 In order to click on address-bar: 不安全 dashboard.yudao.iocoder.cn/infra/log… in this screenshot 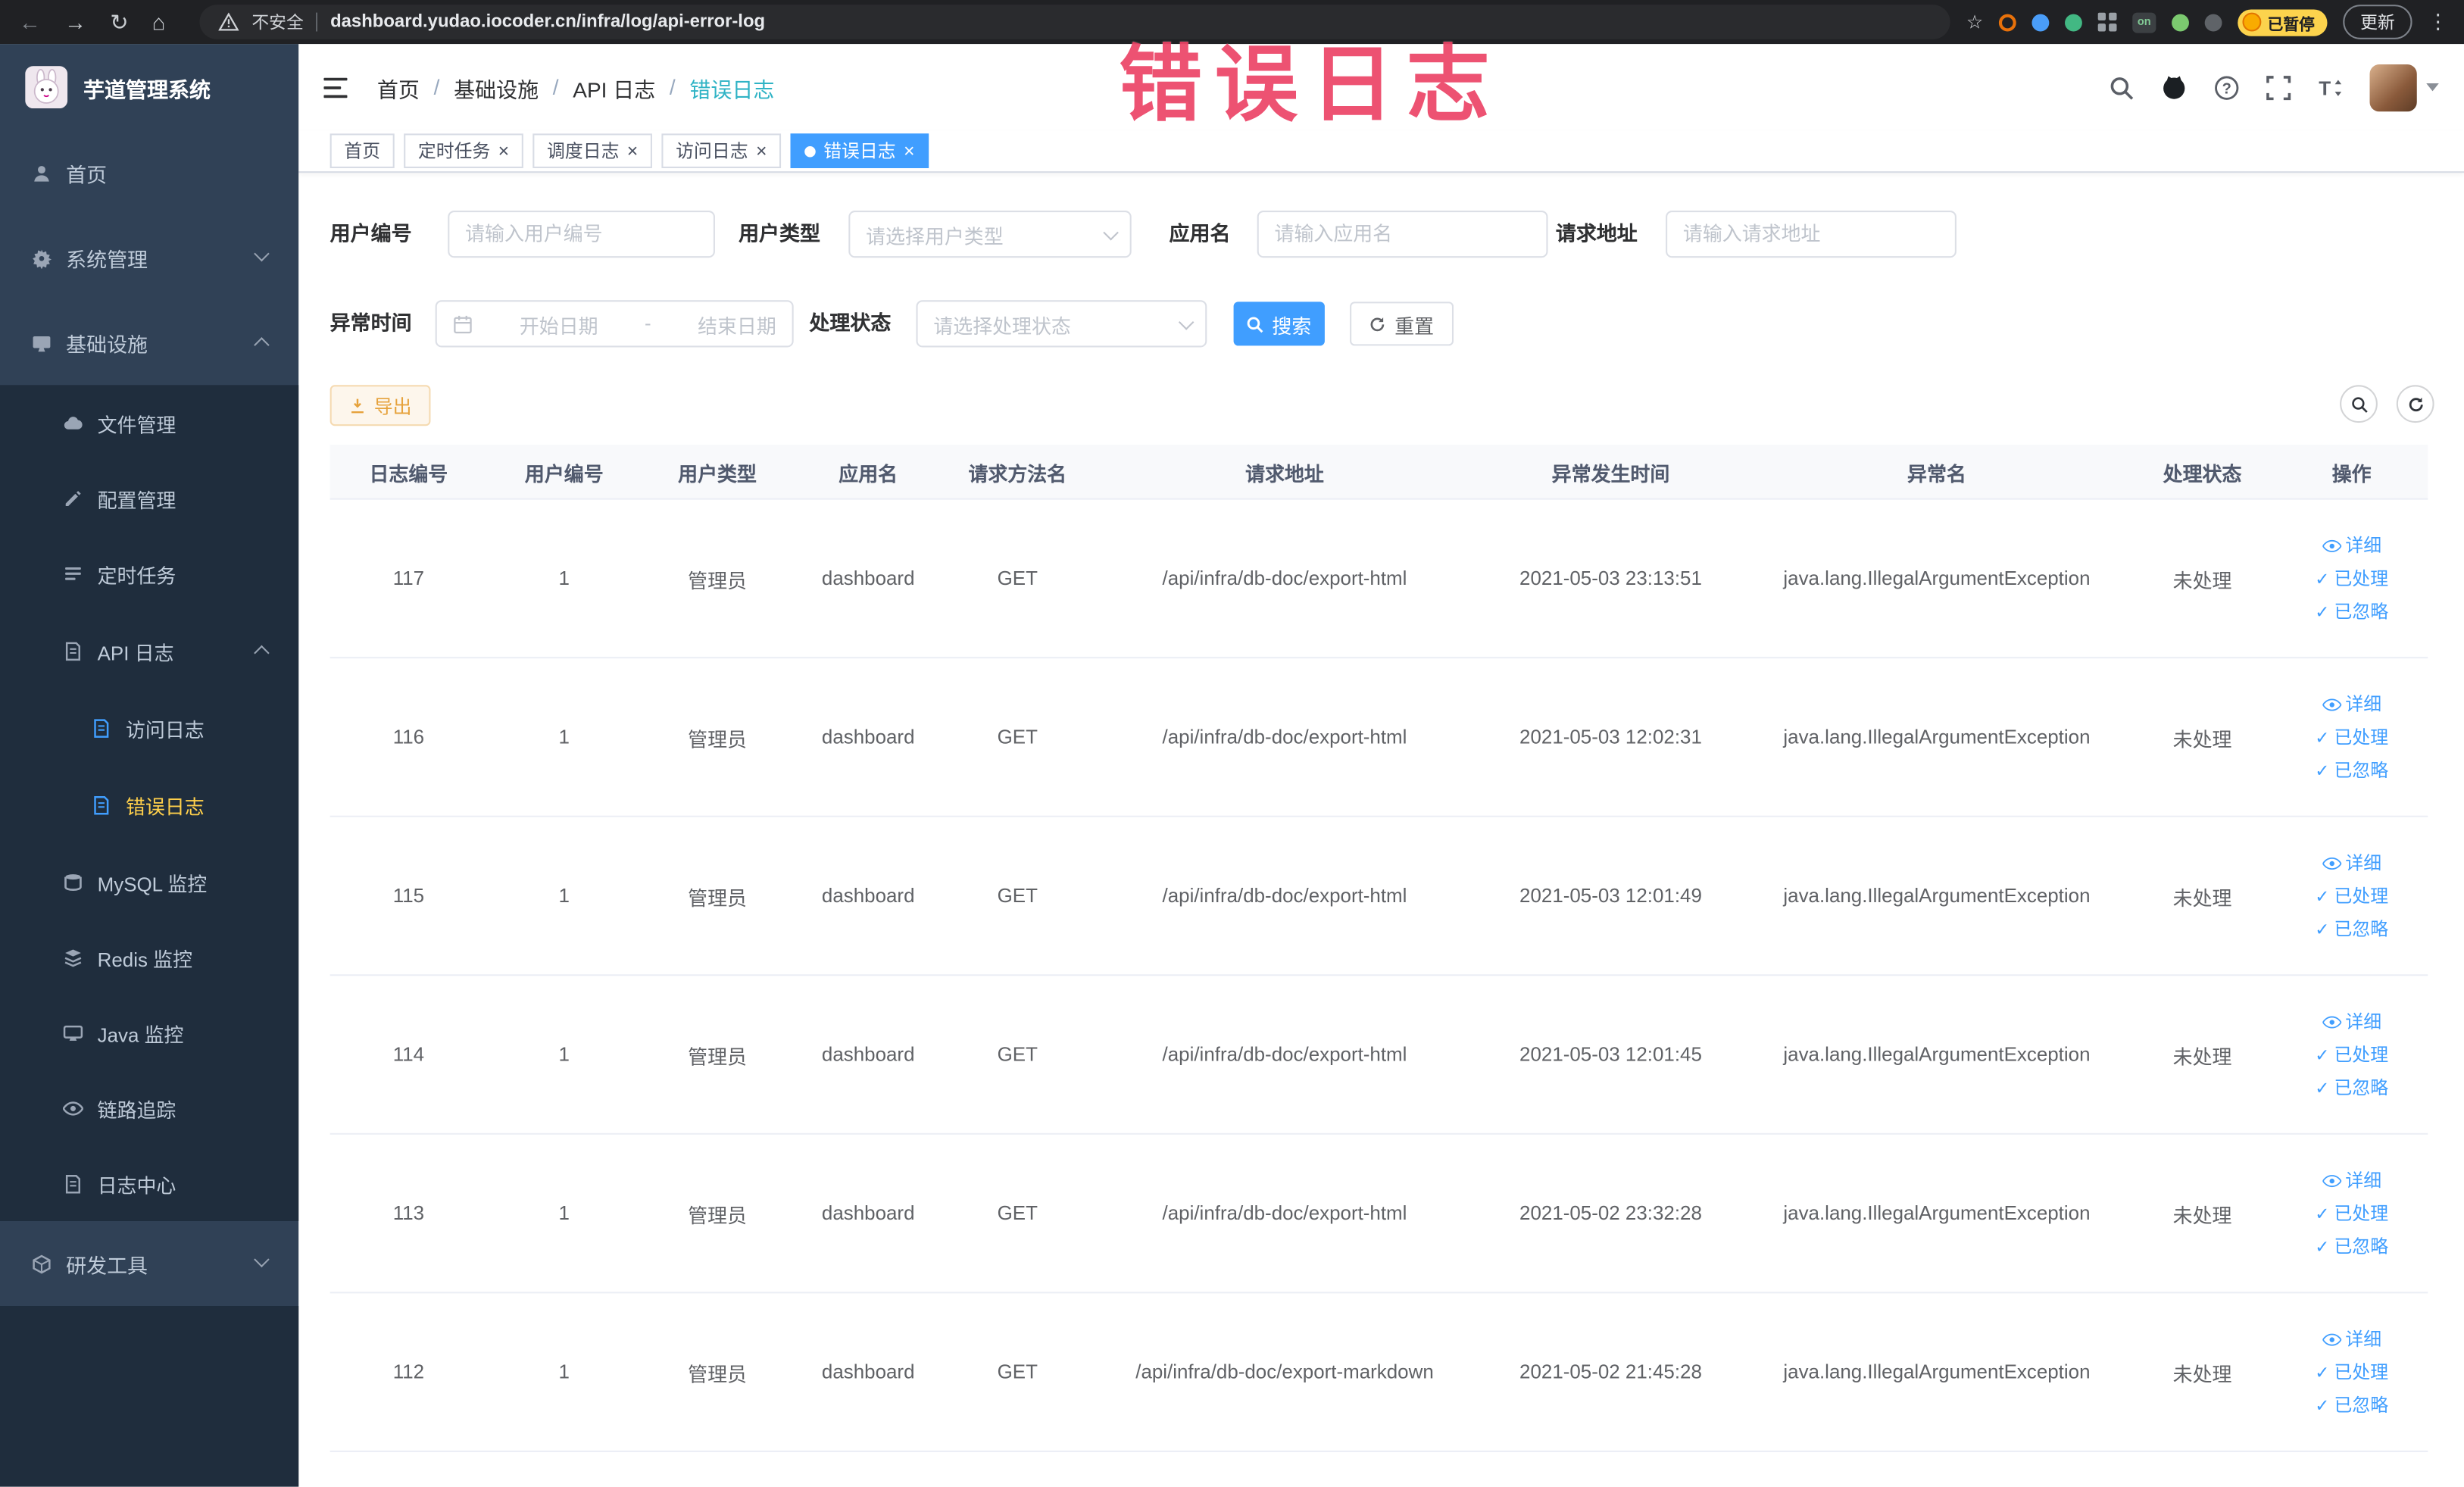, I will do `click(1075, 22)`.